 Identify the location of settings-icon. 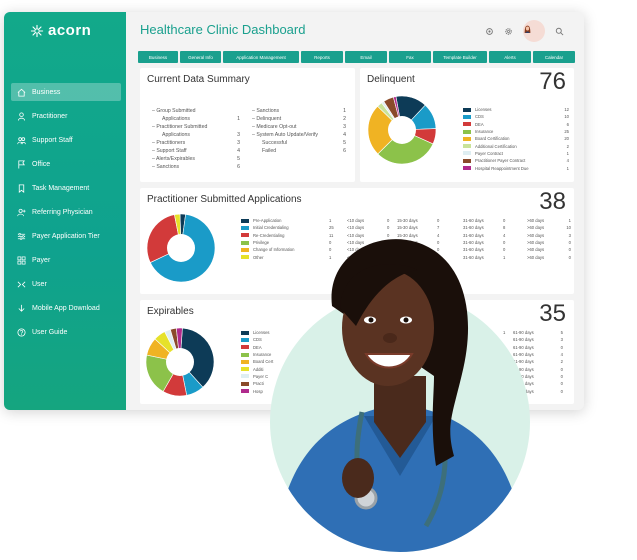
(489, 31).